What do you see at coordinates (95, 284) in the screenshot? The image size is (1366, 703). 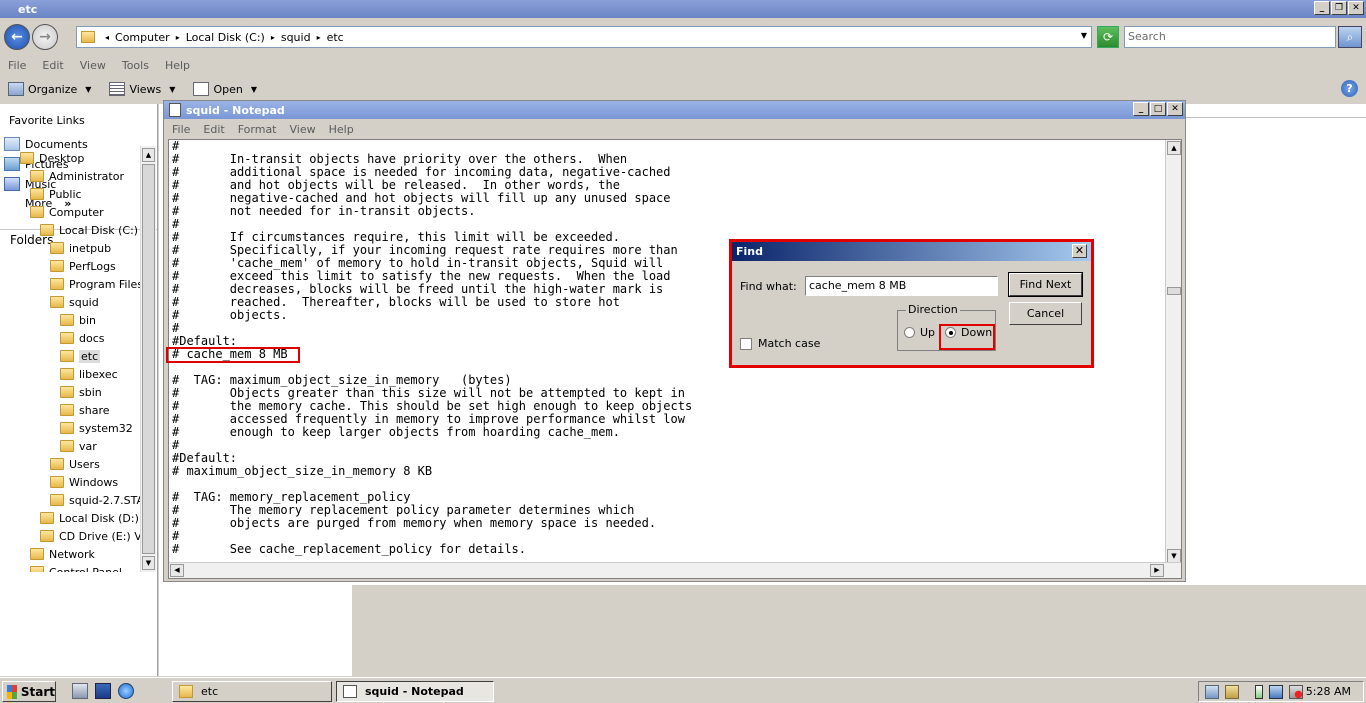 I see `tree-item: Program Files` at bounding box center [95, 284].